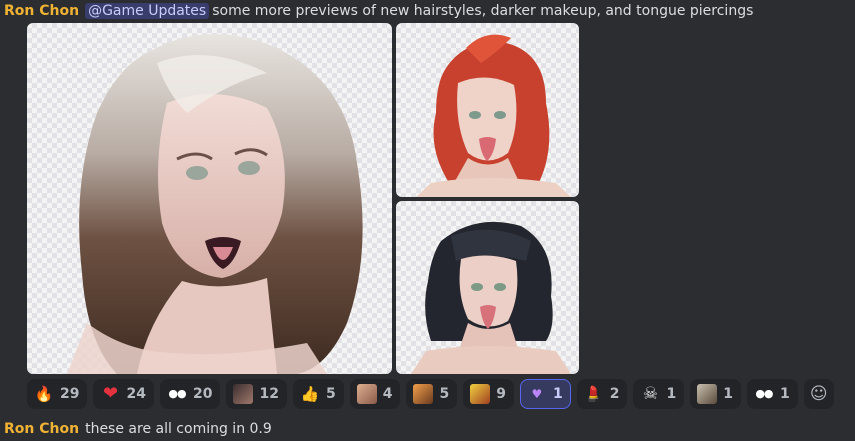 Image resolution: width=855 pixels, height=441 pixels. Describe the element at coordinates (480, 394) in the screenshot. I see `custom-emoji-screaming-icon` at that location.